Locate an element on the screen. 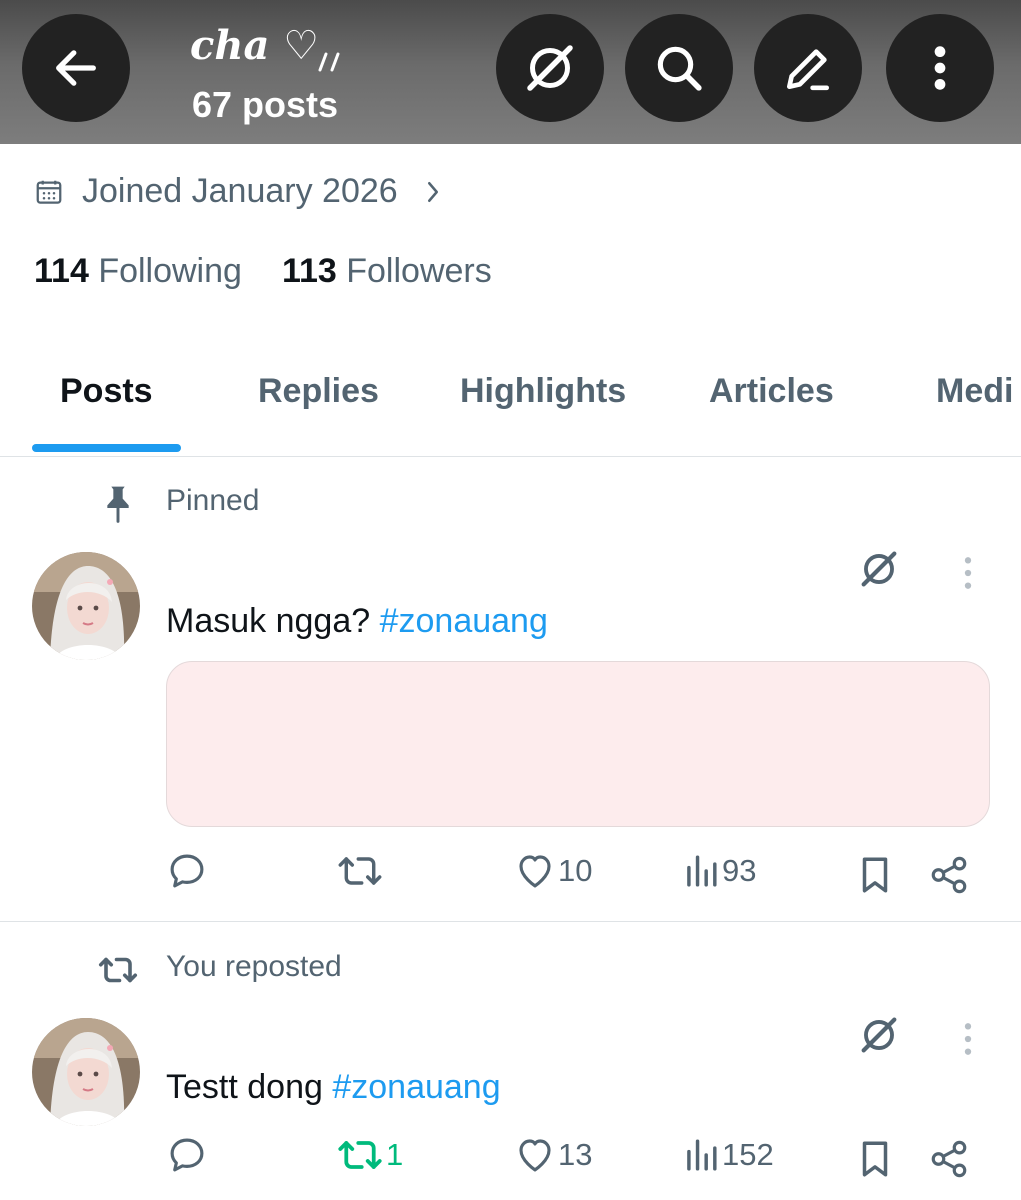  pinned-label: Pinned is located at coordinates (213, 500).